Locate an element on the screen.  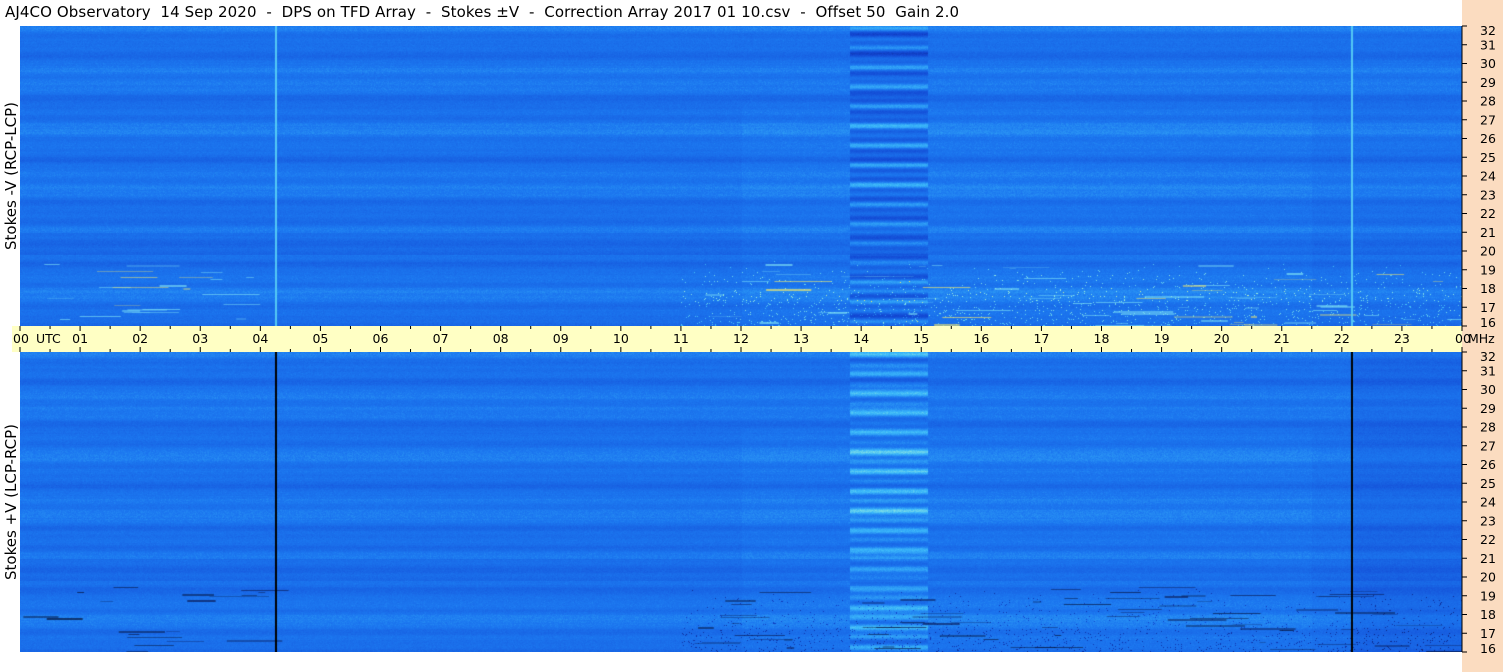
utc-tick-label: 09 is located at coordinates (561, 338).